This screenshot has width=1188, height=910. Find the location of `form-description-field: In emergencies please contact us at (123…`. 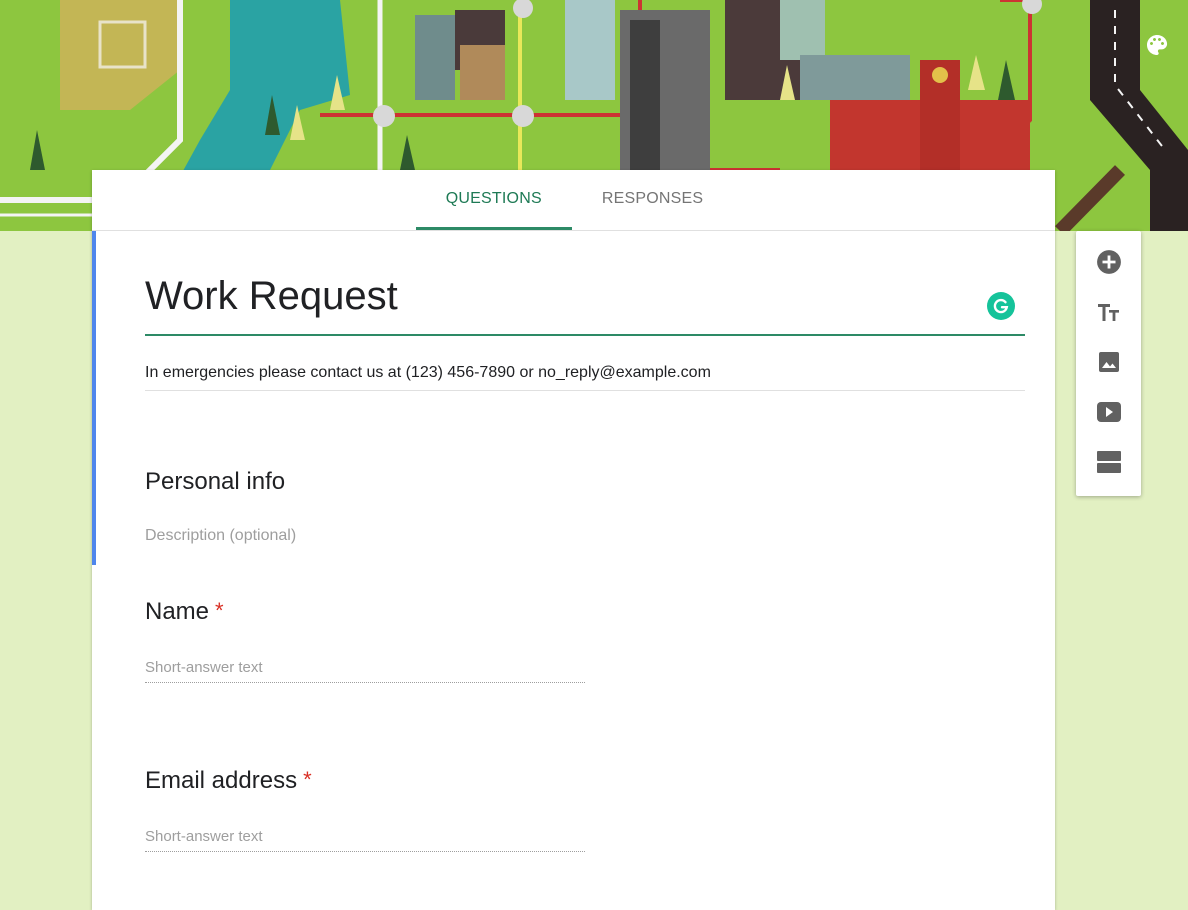

form-description-field: In emergencies please contact us at (123… is located at coordinates (585, 377).